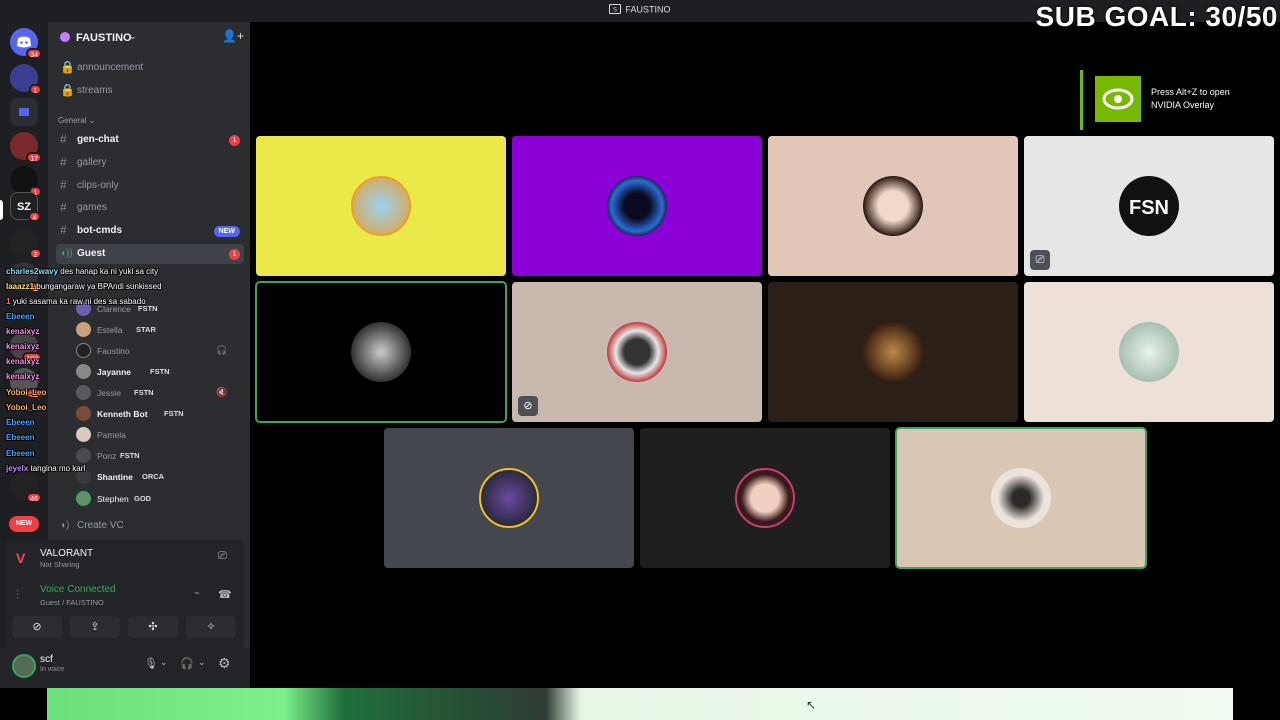  Describe the element at coordinates (25, 207) in the screenshot. I see `faustino-server-icon: SZ 4` at that location.